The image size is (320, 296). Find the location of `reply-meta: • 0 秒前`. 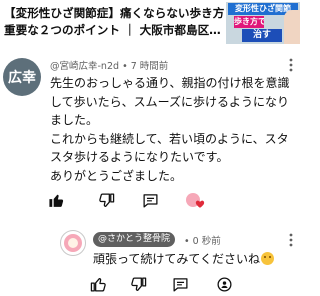

reply-meta: • 0 秒前 is located at coordinates (202, 240).